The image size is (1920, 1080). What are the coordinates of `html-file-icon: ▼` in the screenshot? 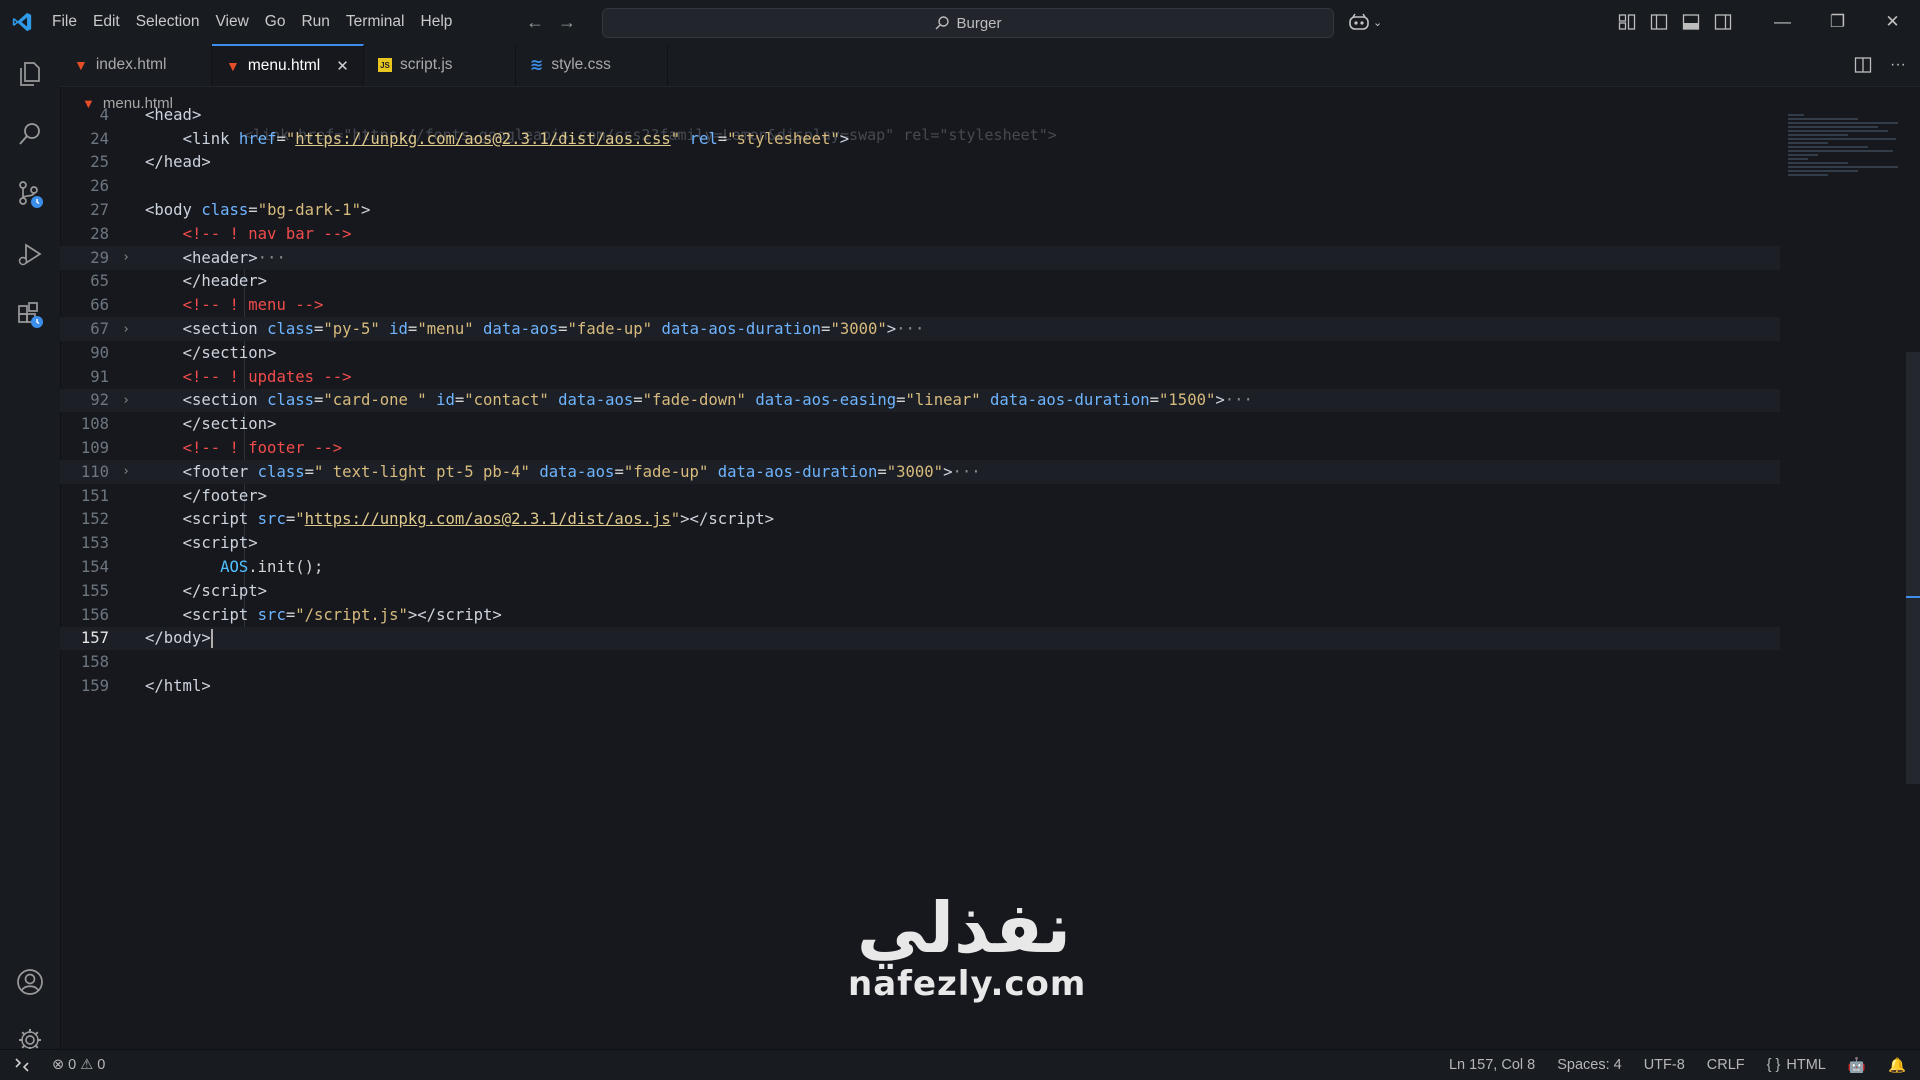 It's located at (233, 66).